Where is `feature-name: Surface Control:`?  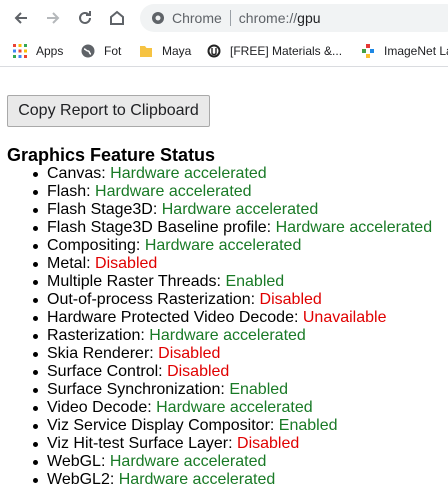 feature-name: Surface Control: is located at coordinates (105, 371).